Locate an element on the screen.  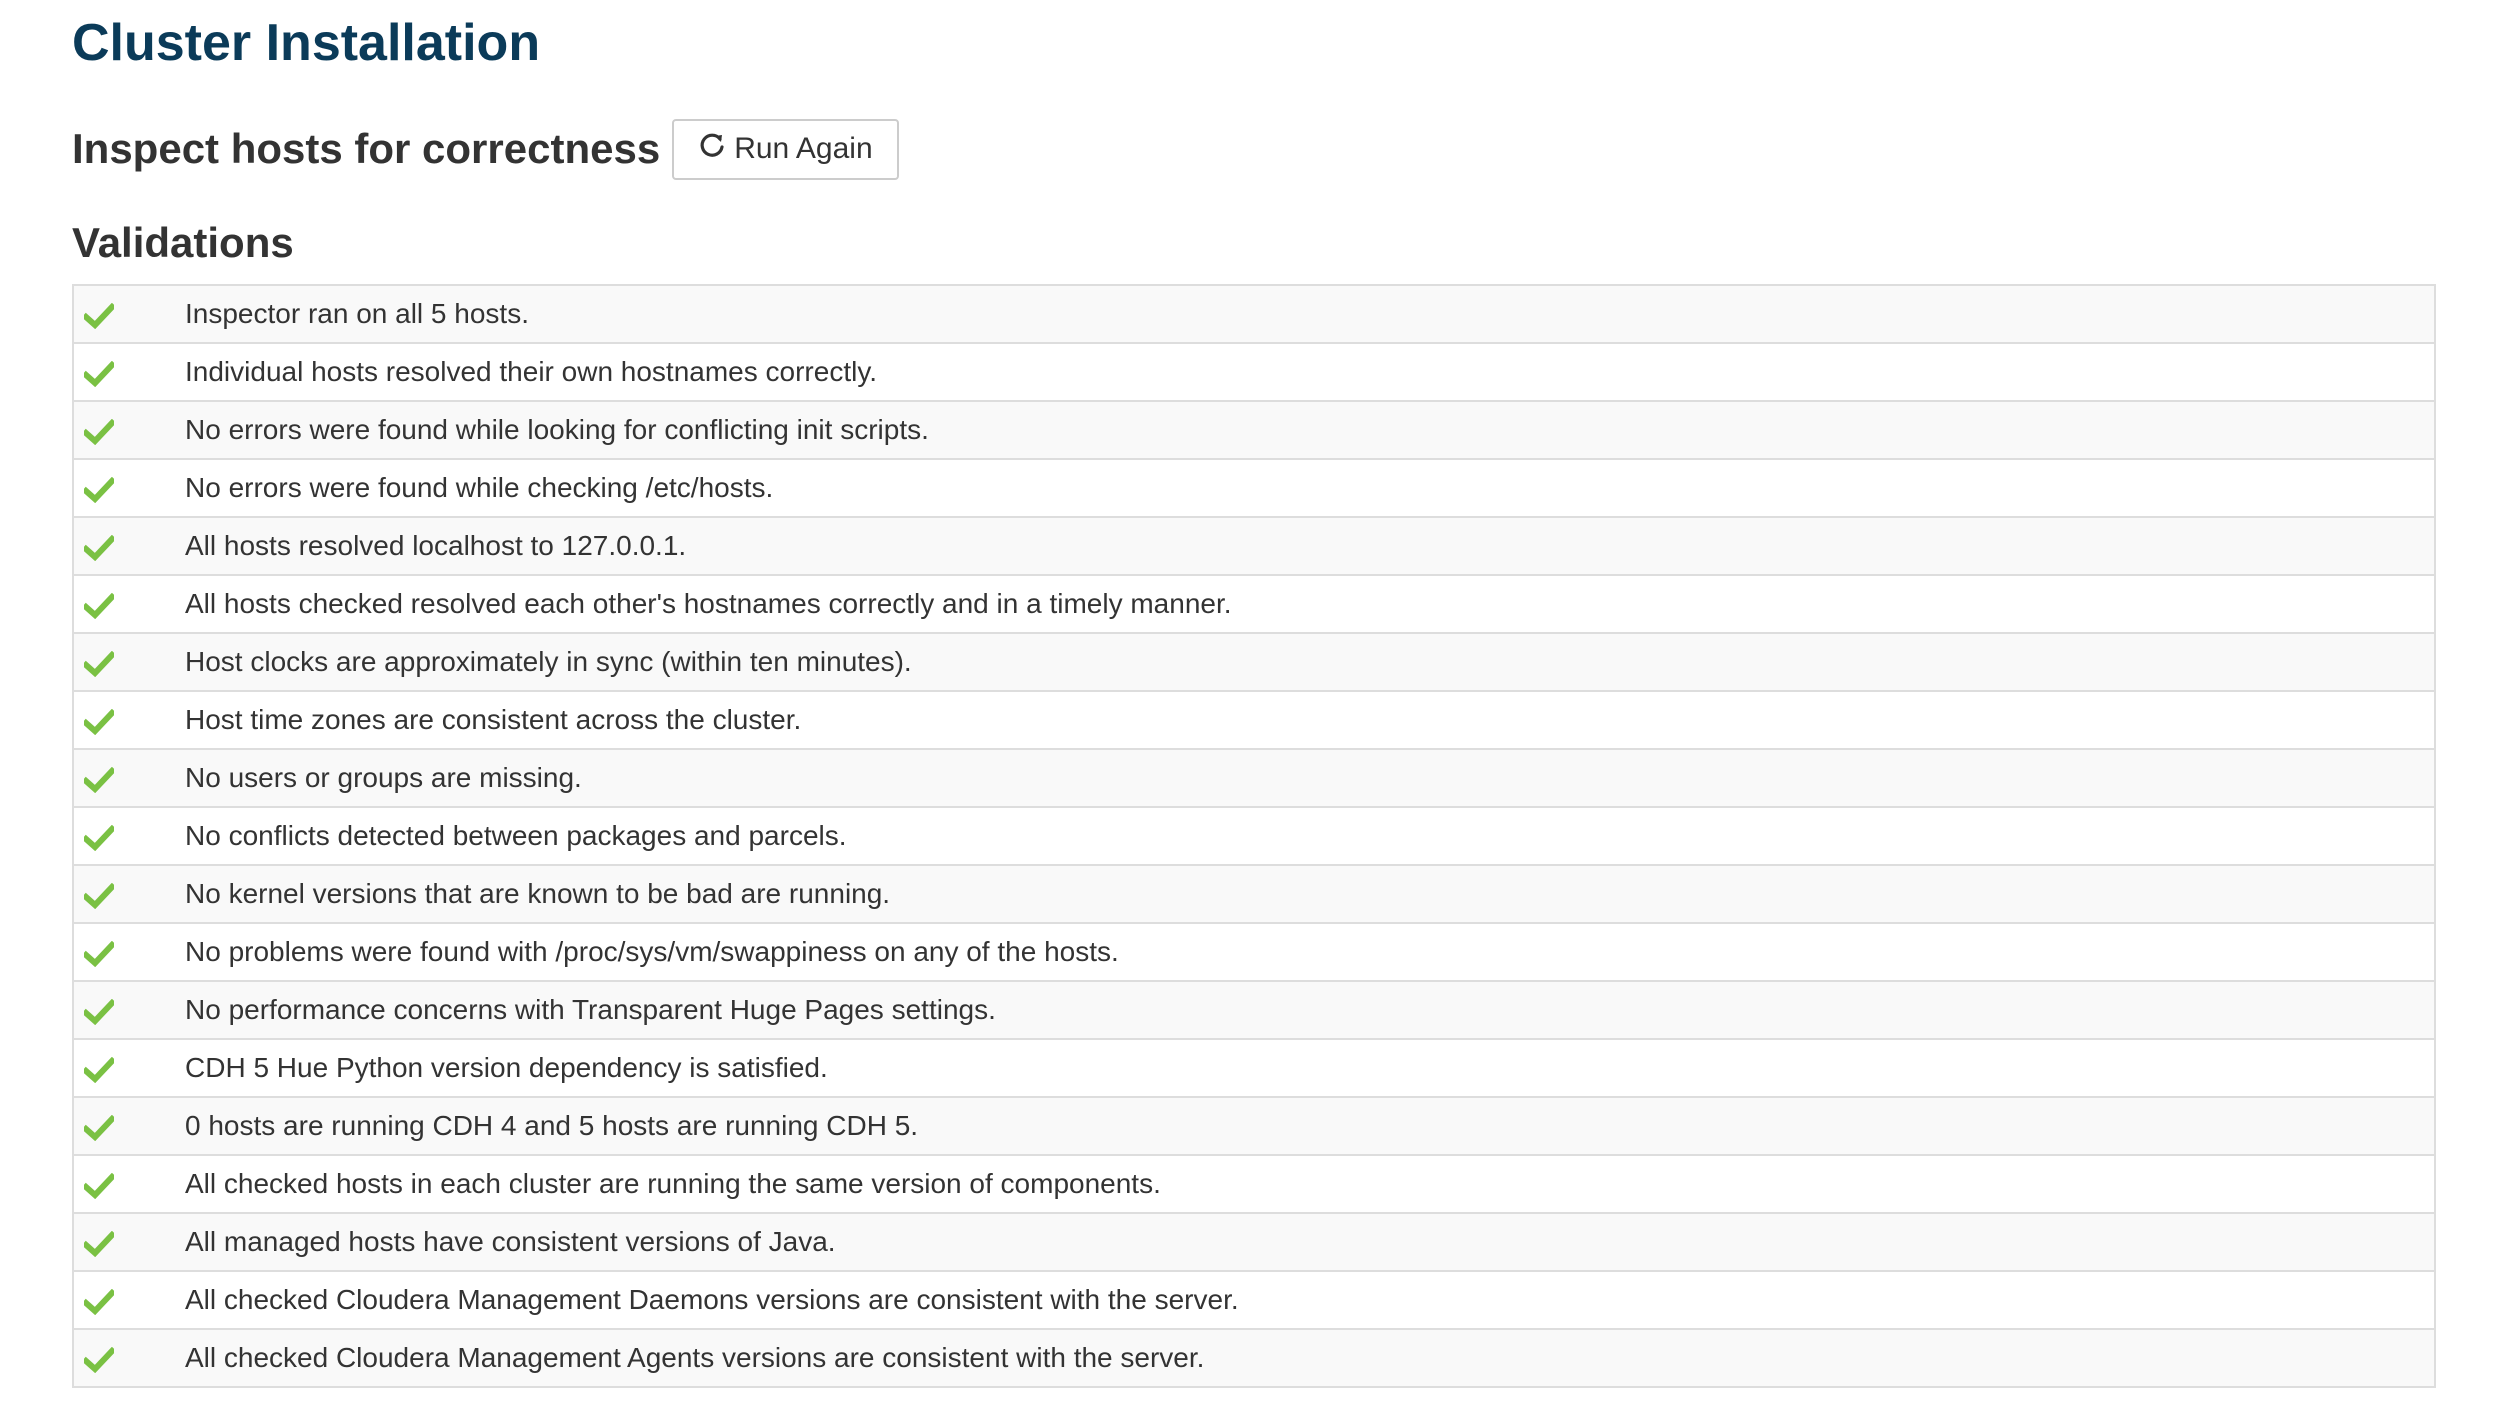
validations-title: Validations is located at coordinates (183, 242).